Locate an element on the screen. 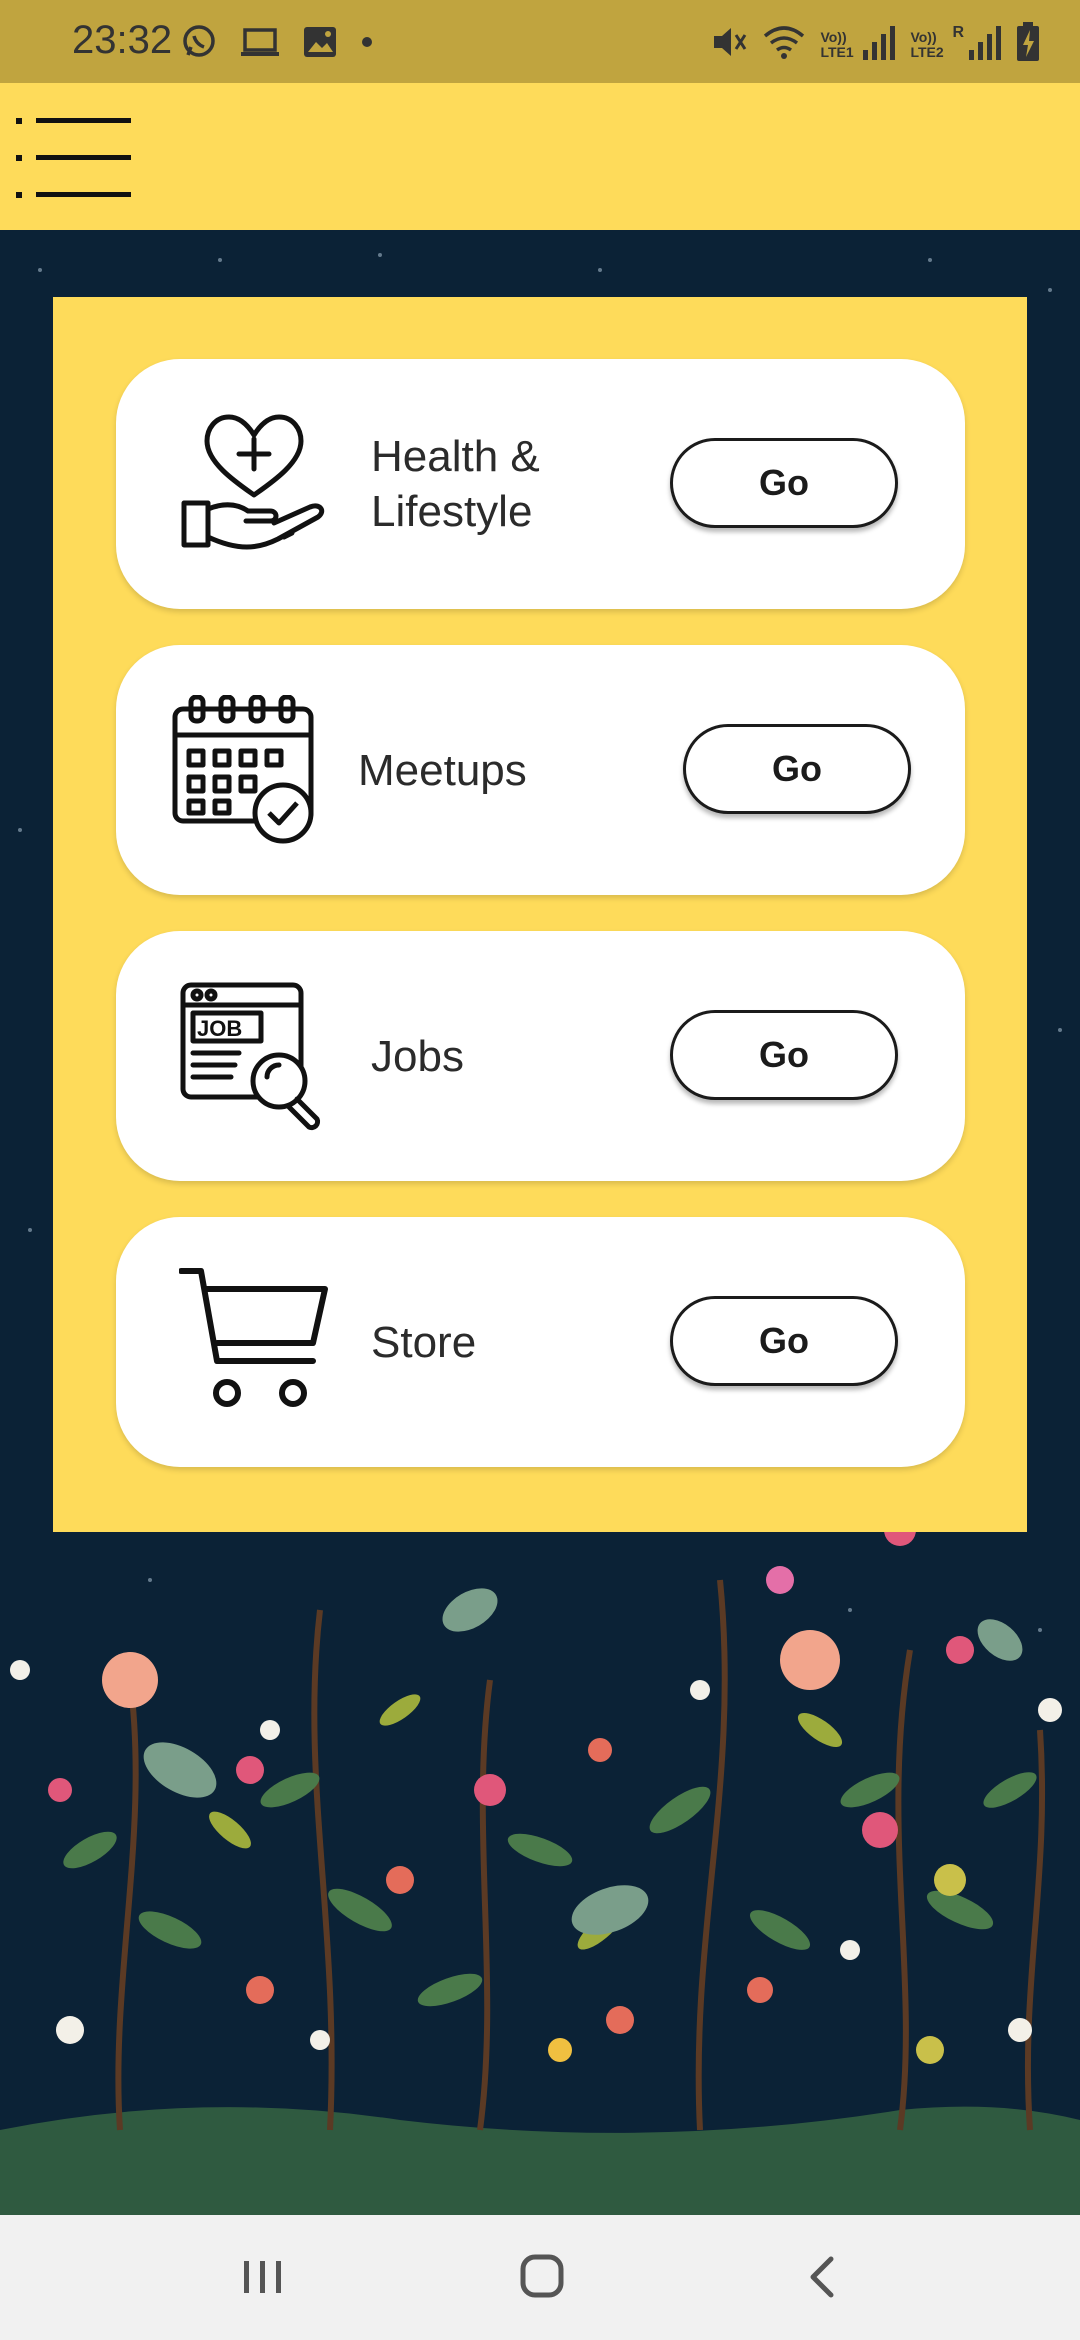  recent-apps-icon is located at coordinates (262, 2277).